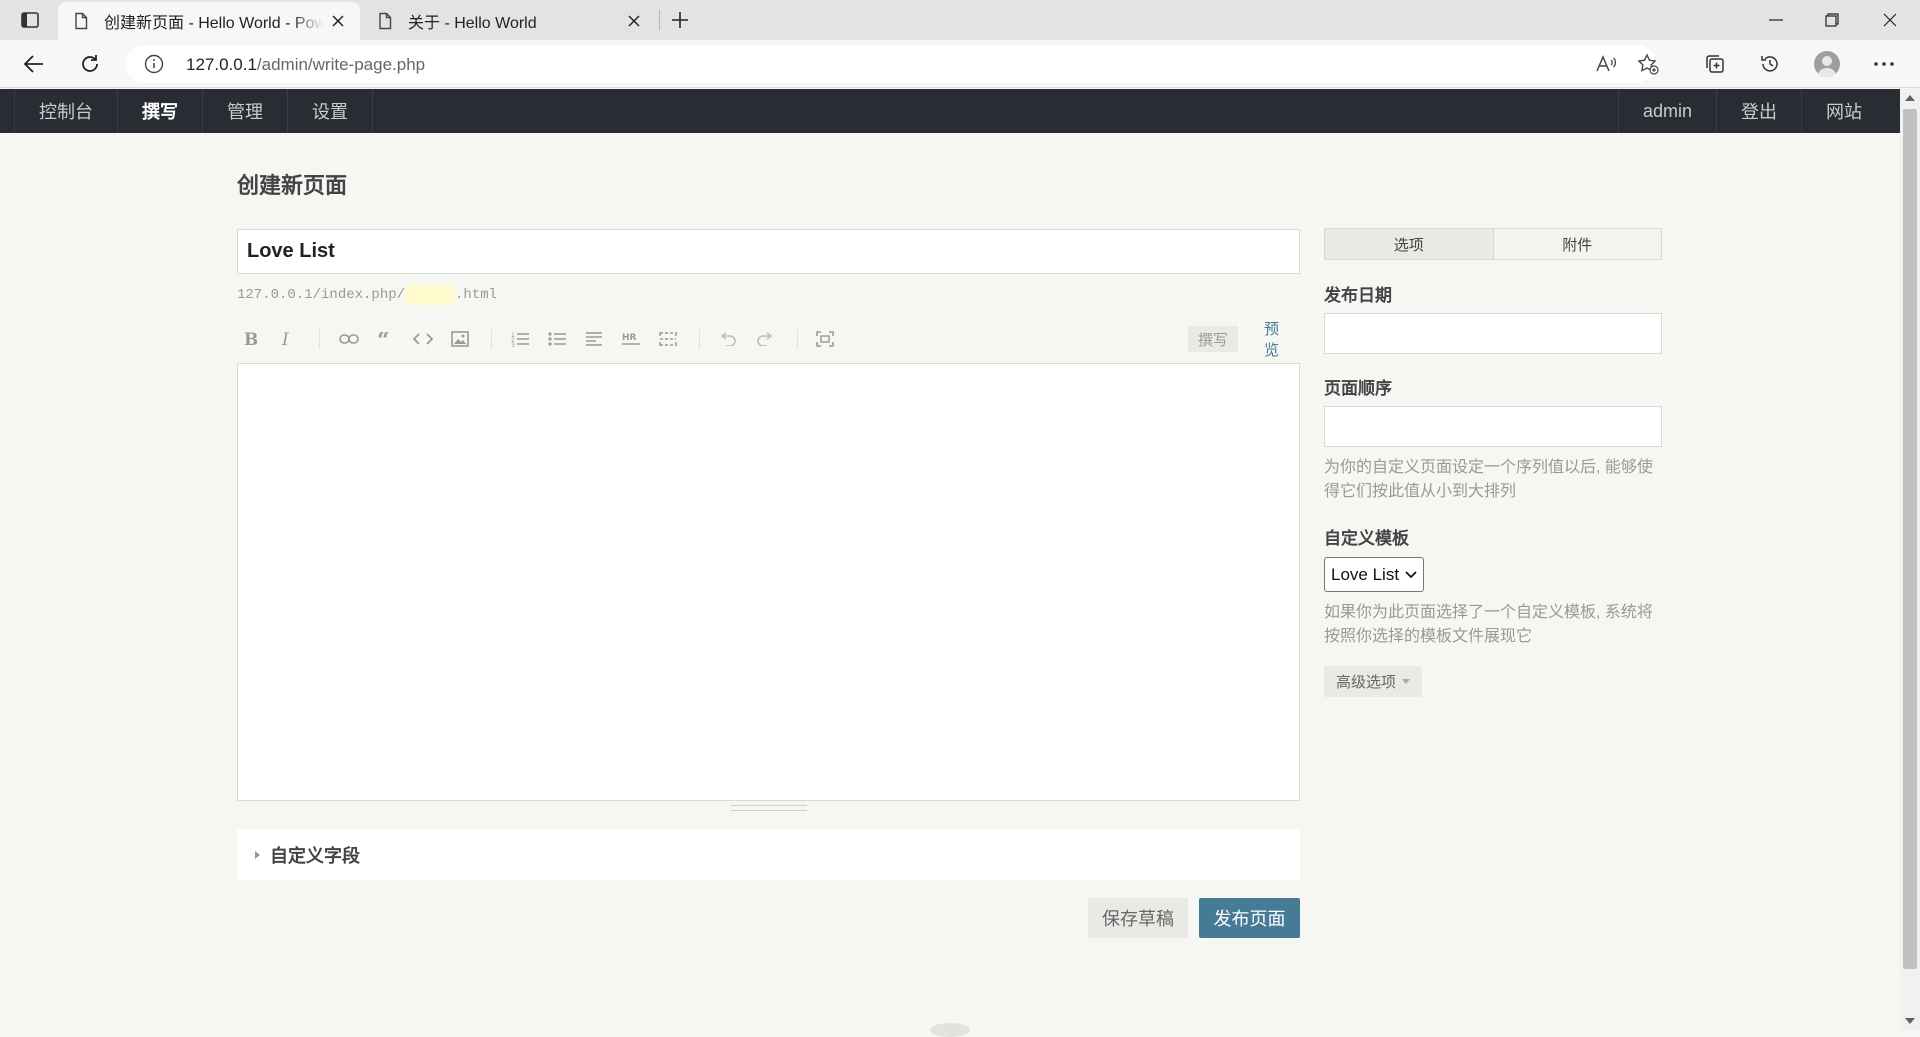 Image resolution: width=1920 pixels, height=1037 pixels. What do you see at coordinates (1213, 339) in the screenshot?
I see `write-mode-tab: 撰写` at bounding box center [1213, 339].